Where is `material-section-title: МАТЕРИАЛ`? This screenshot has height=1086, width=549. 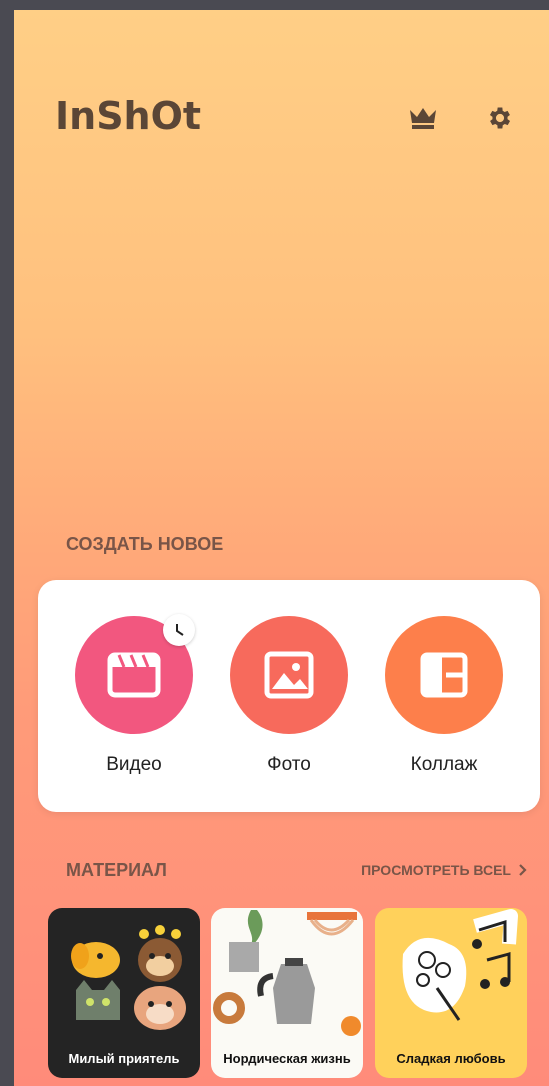
material-section-title: МАТЕРИАЛ is located at coordinates (116, 870).